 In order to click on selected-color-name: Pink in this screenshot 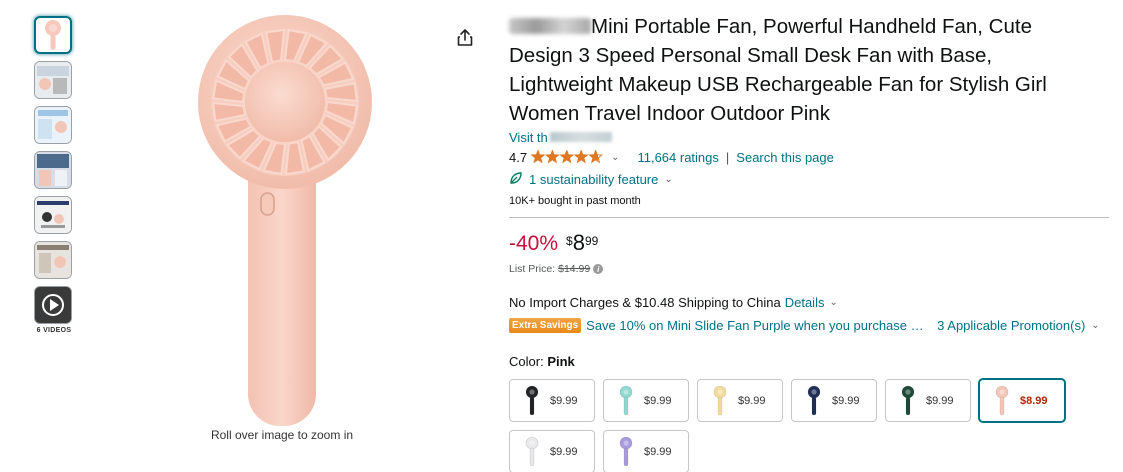, I will do `click(561, 361)`.